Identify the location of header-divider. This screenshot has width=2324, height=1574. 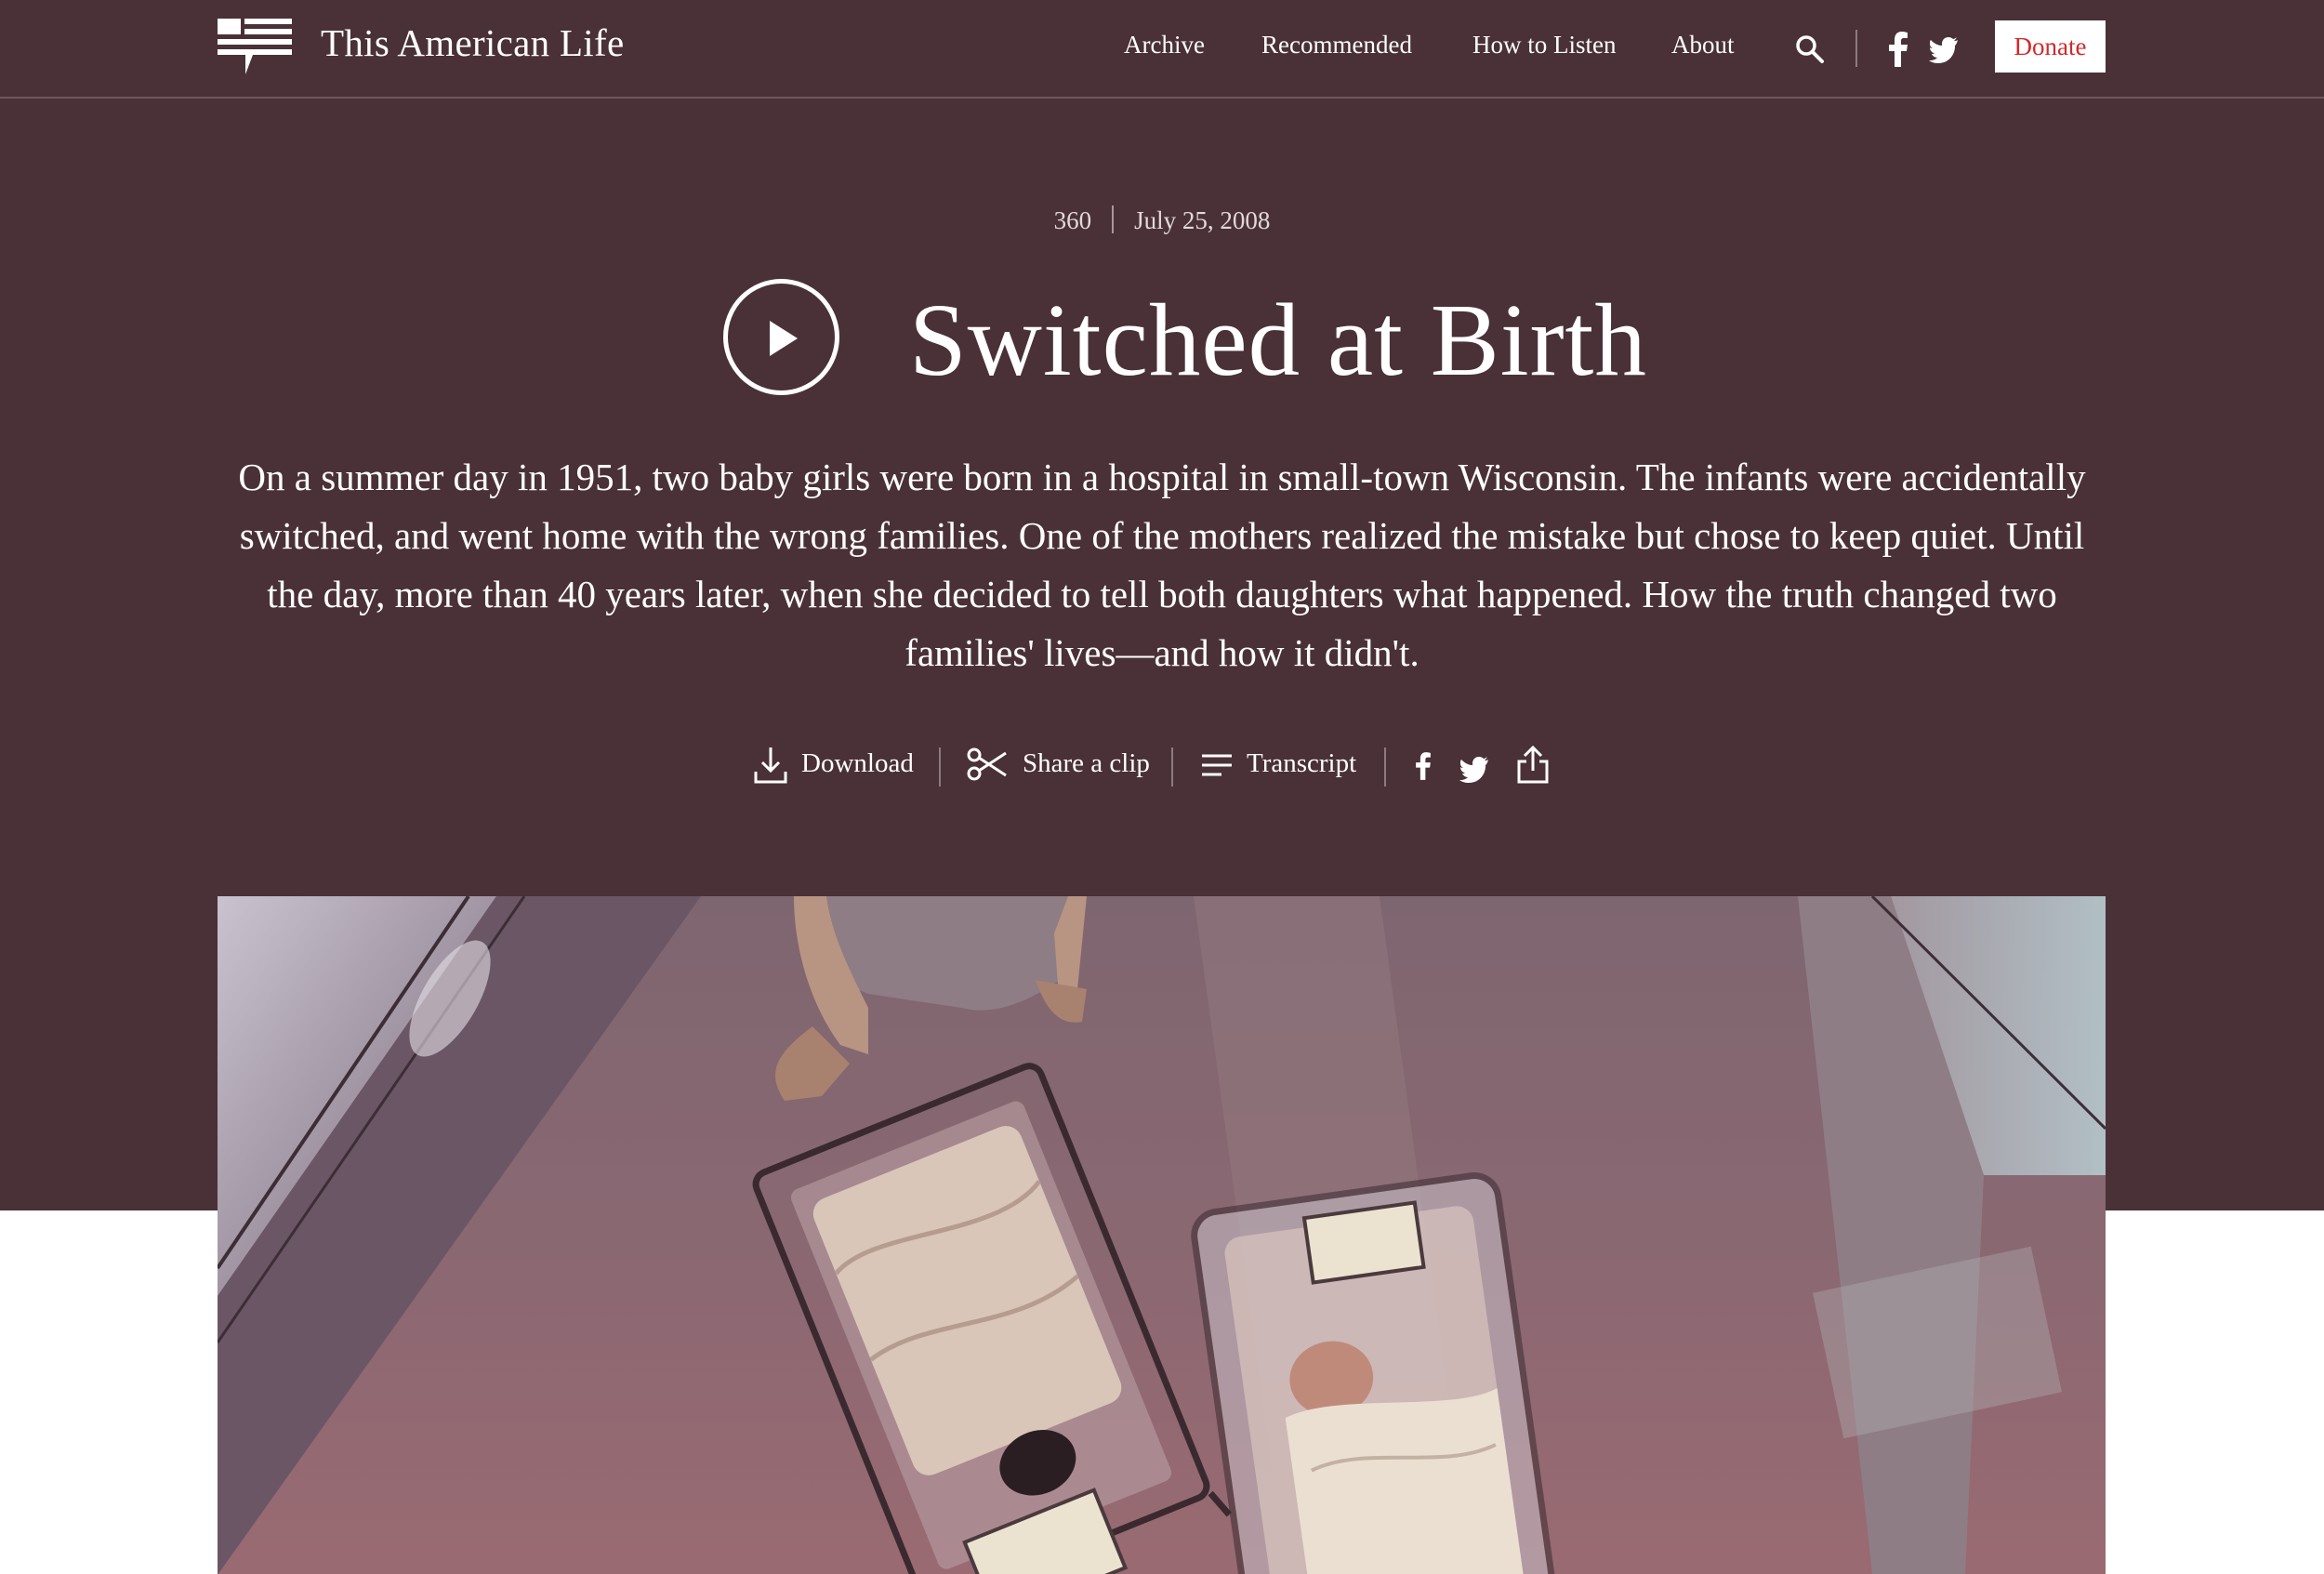
(1856, 48).